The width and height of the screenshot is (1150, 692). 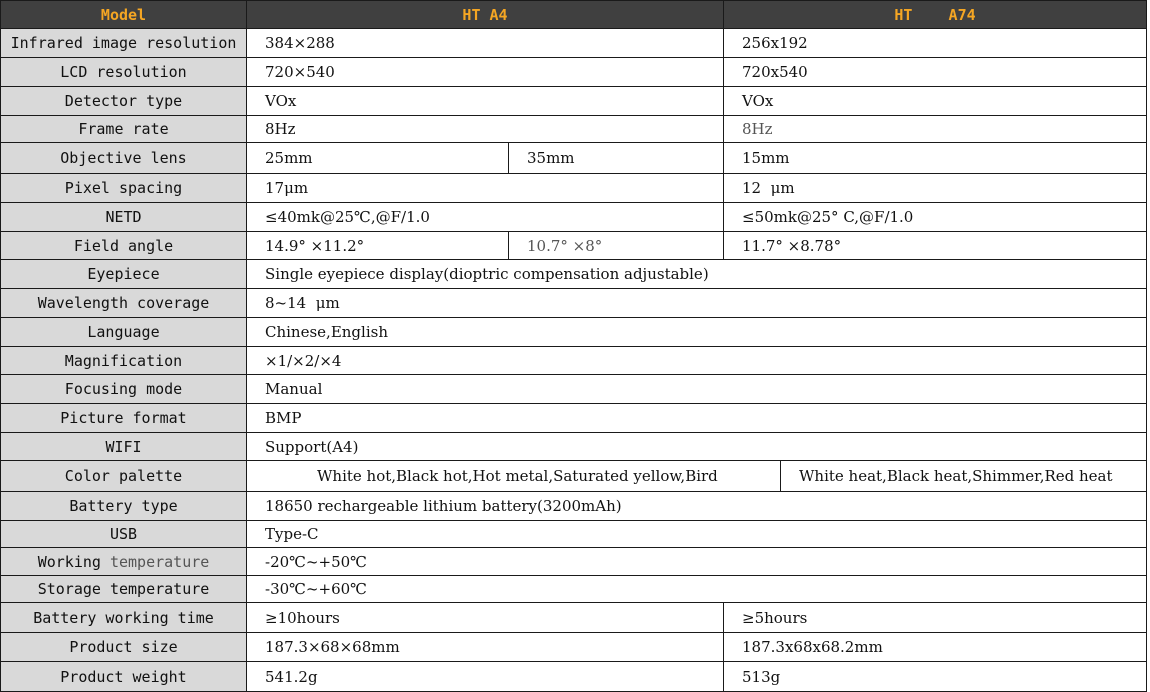 What do you see at coordinates (123, 617) in the screenshot?
I see `row-label: Battery working time` at bounding box center [123, 617].